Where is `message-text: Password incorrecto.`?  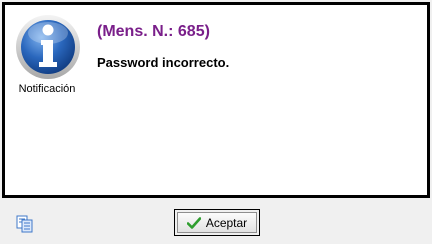
message-text: Password incorrecto. is located at coordinates (163, 62).